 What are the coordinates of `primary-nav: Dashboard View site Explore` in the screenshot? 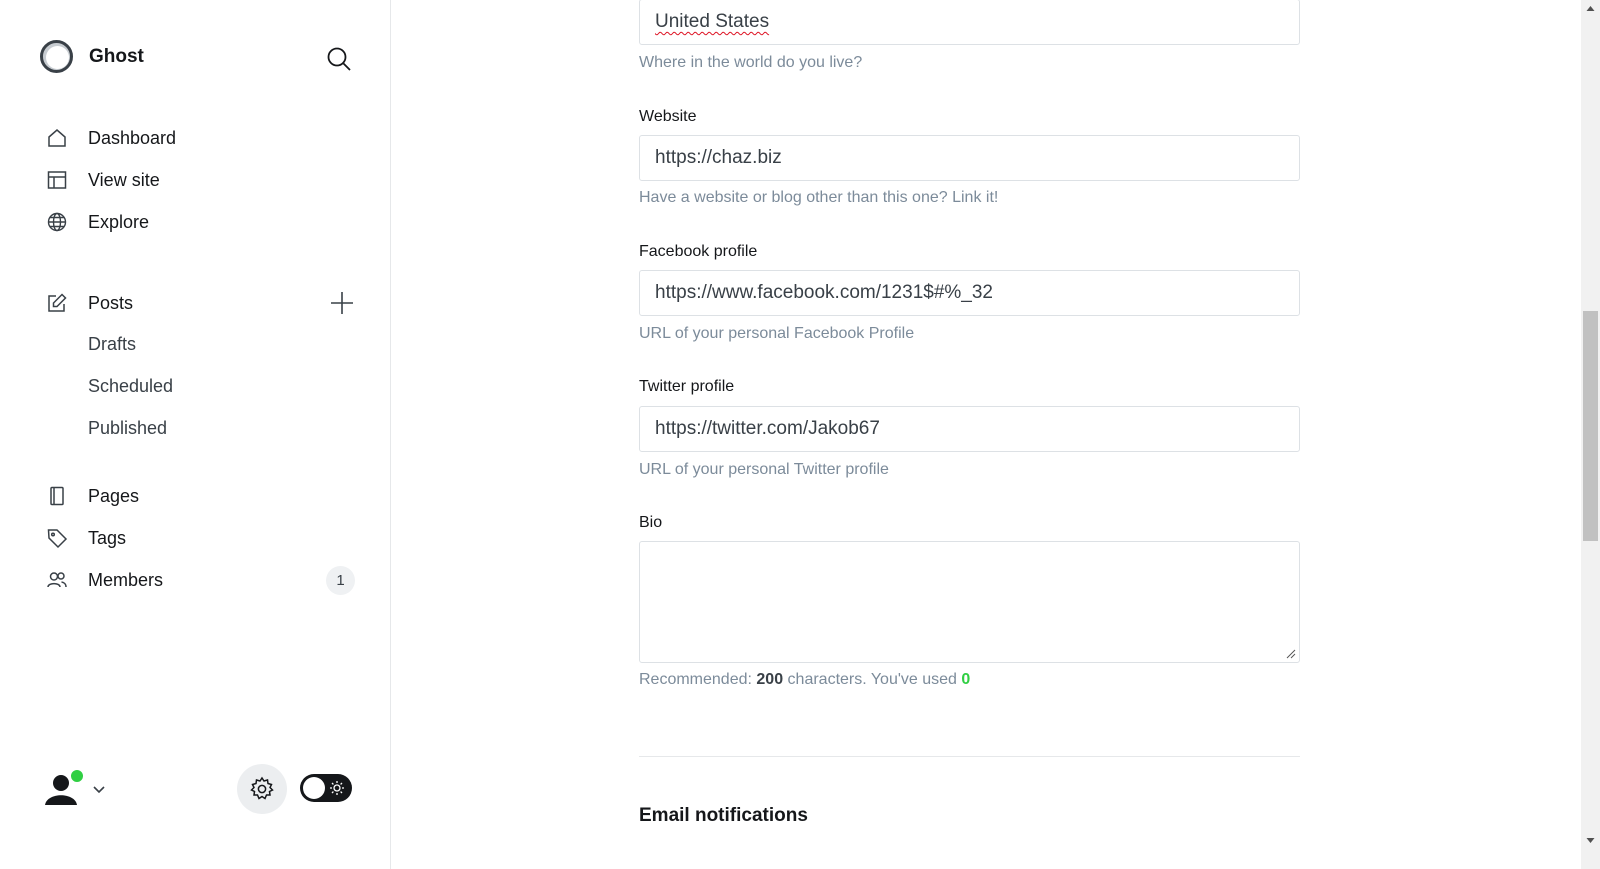 It's located at (195, 180).